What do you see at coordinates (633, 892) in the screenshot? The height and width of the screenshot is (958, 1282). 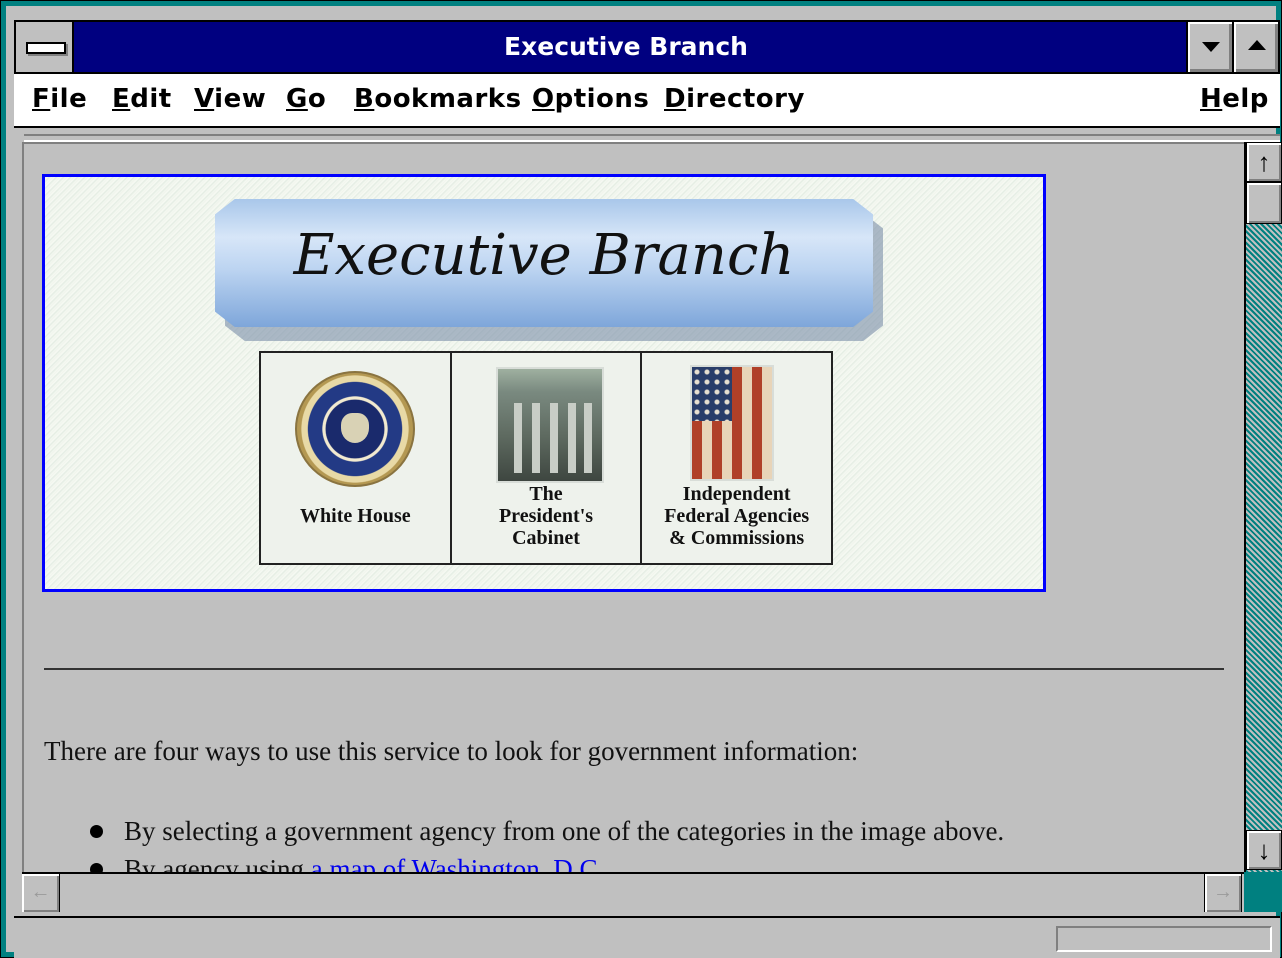 I see `horizontal-scrollbar: ← →` at bounding box center [633, 892].